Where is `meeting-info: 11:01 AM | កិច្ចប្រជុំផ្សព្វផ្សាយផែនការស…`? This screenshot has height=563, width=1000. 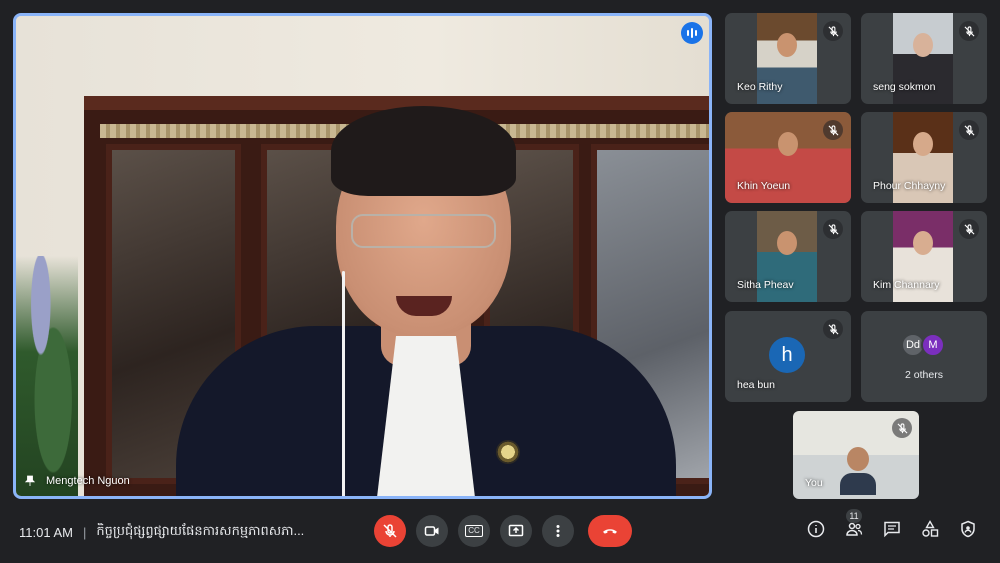 meeting-info: 11:01 AM | កិច្ចប្រជុំផ្សព្វផ្សាយផែនការស… is located at coordinates (161, 532).